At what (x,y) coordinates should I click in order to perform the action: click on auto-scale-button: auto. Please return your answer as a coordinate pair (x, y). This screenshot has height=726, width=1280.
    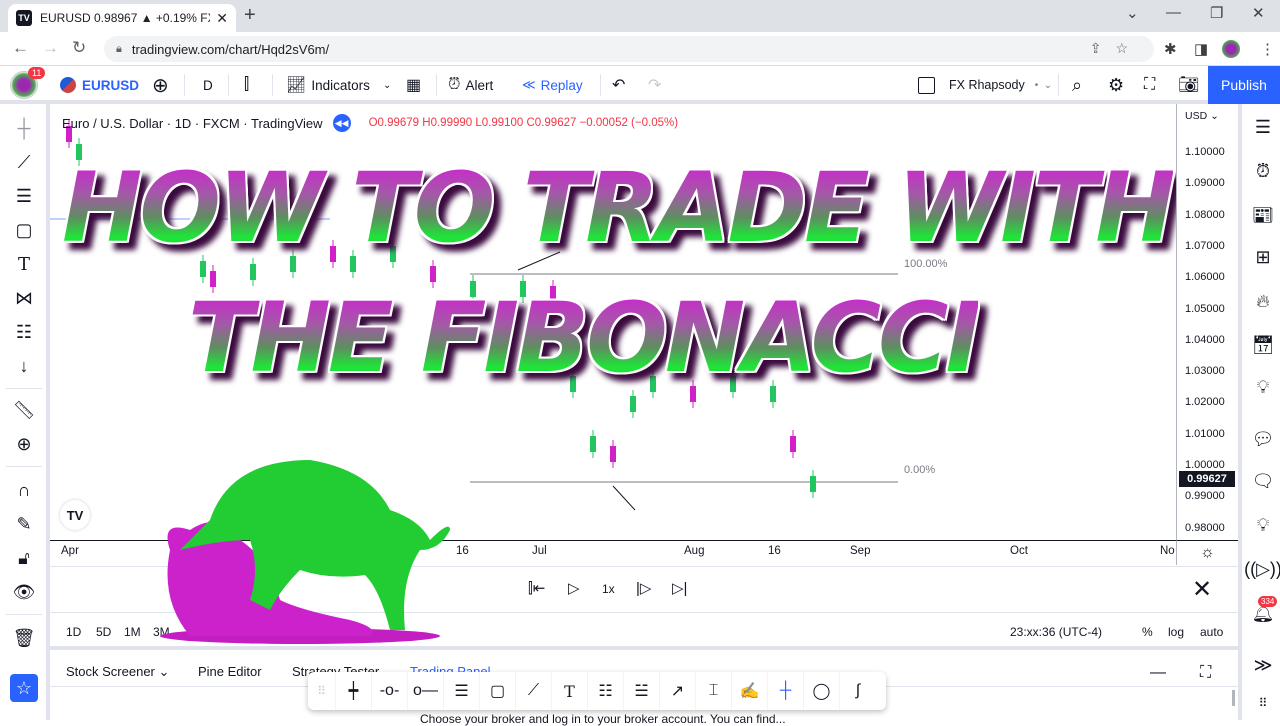
    Looking at the image, I should click on (1211, 632).